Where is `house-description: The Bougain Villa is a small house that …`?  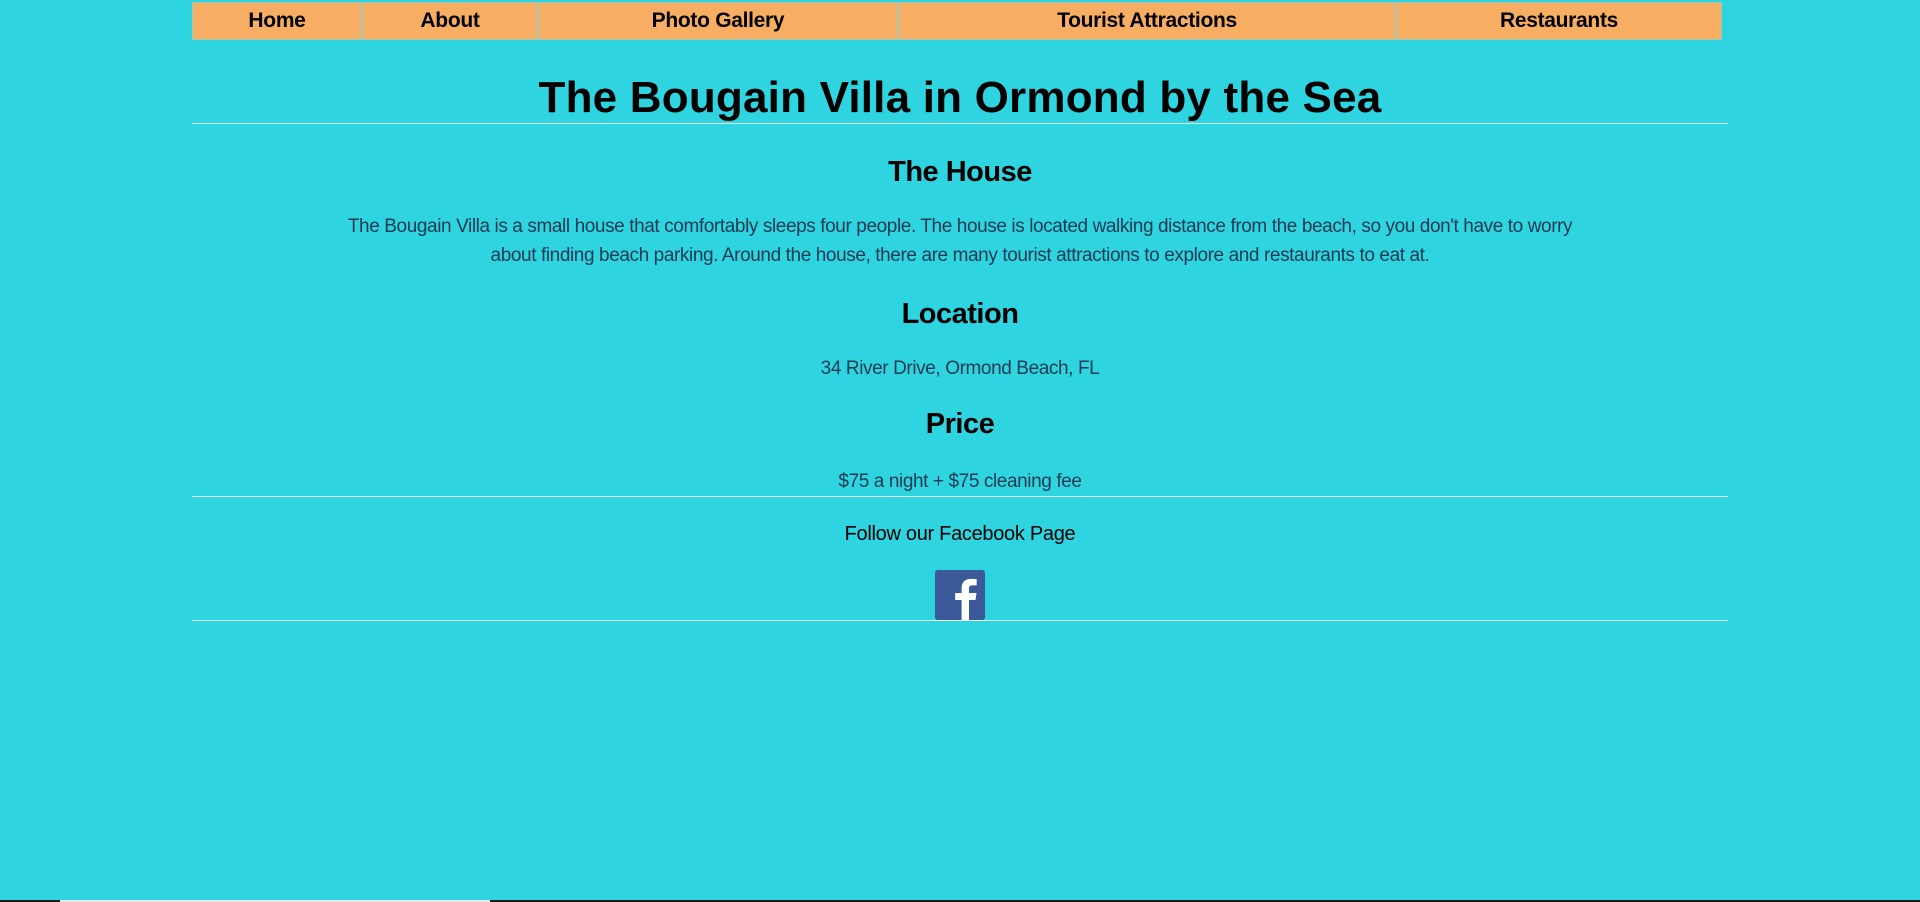
house-description: The Bougain Villa is a small house that … is located at coordinates (960, 241).